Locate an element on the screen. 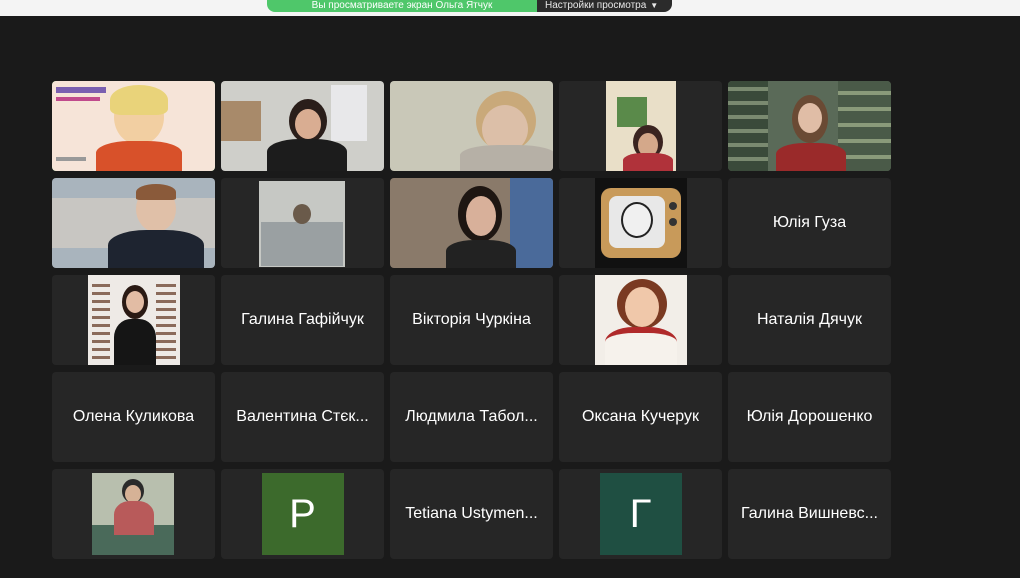 Image resolution: width=1020 pixels, height=578 pixels. avatar-initial: P is located at coordinates (302, 513).